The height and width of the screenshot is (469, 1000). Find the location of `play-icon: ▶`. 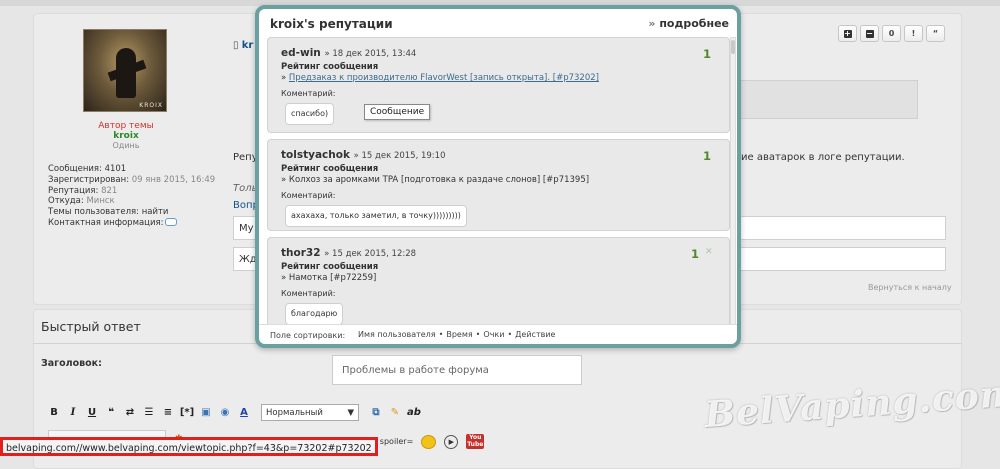

play-icon: ▶ is located at coordinates (451, 441).